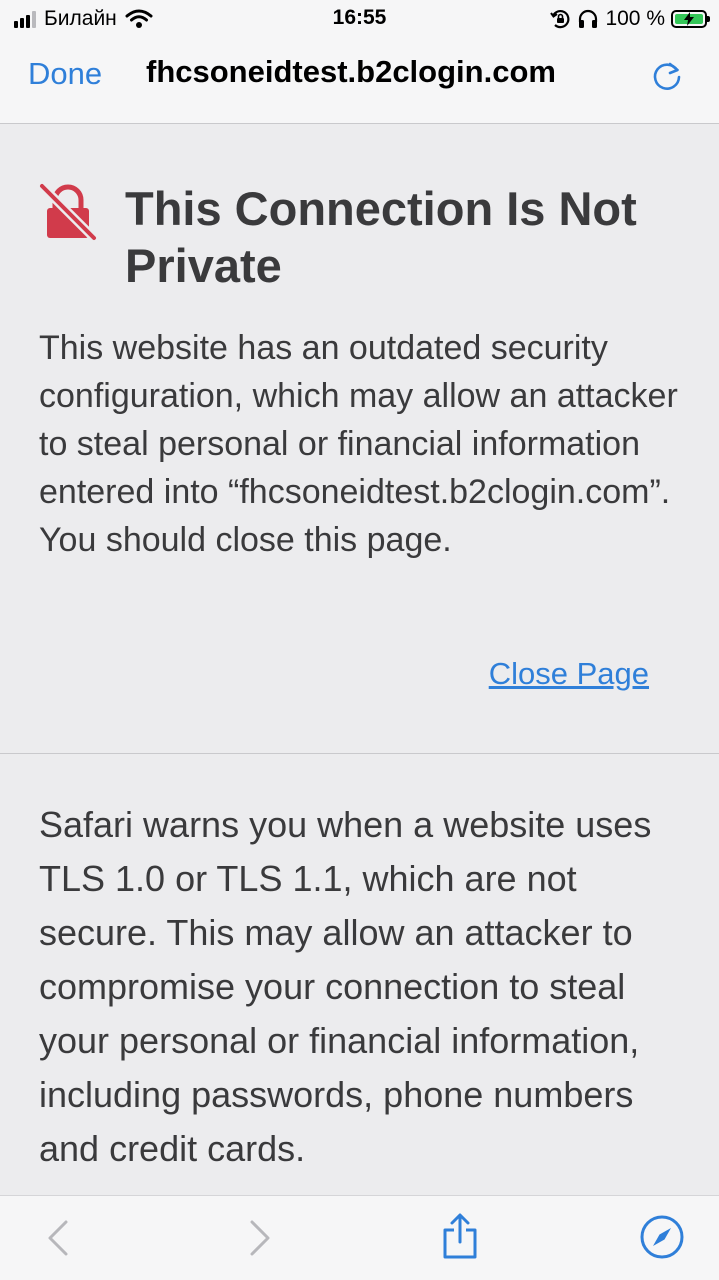  Describe the element at coordinates (351, 71) in the screenshot. I see `page-url-title: fhcsoneidtest.b2clogin.com` at that location.